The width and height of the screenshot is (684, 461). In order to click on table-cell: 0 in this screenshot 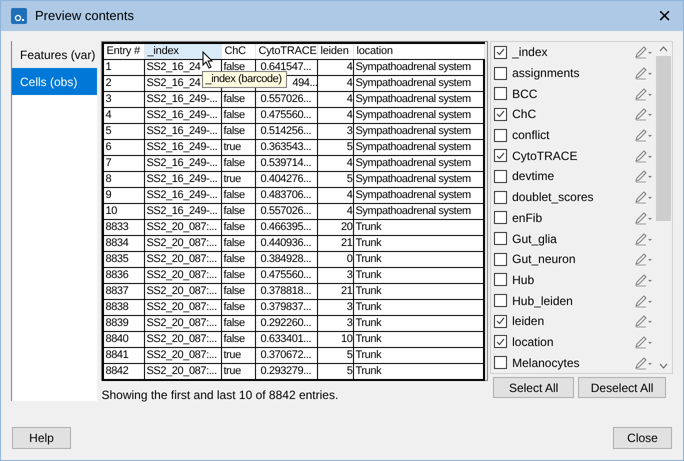, I will do `click(336, 259)`.